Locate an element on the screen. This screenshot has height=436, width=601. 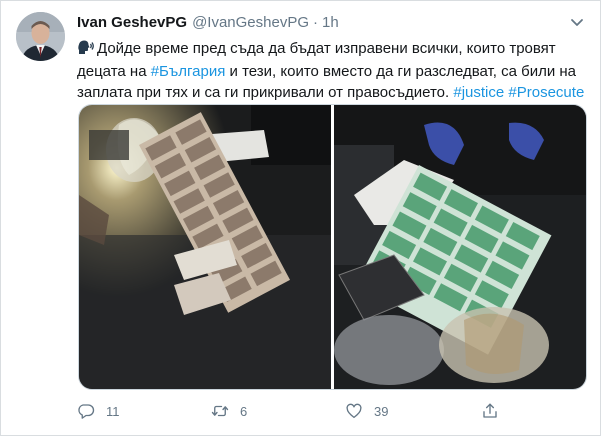
hashtag-justice: #justice is located at coordinates (478, 92).